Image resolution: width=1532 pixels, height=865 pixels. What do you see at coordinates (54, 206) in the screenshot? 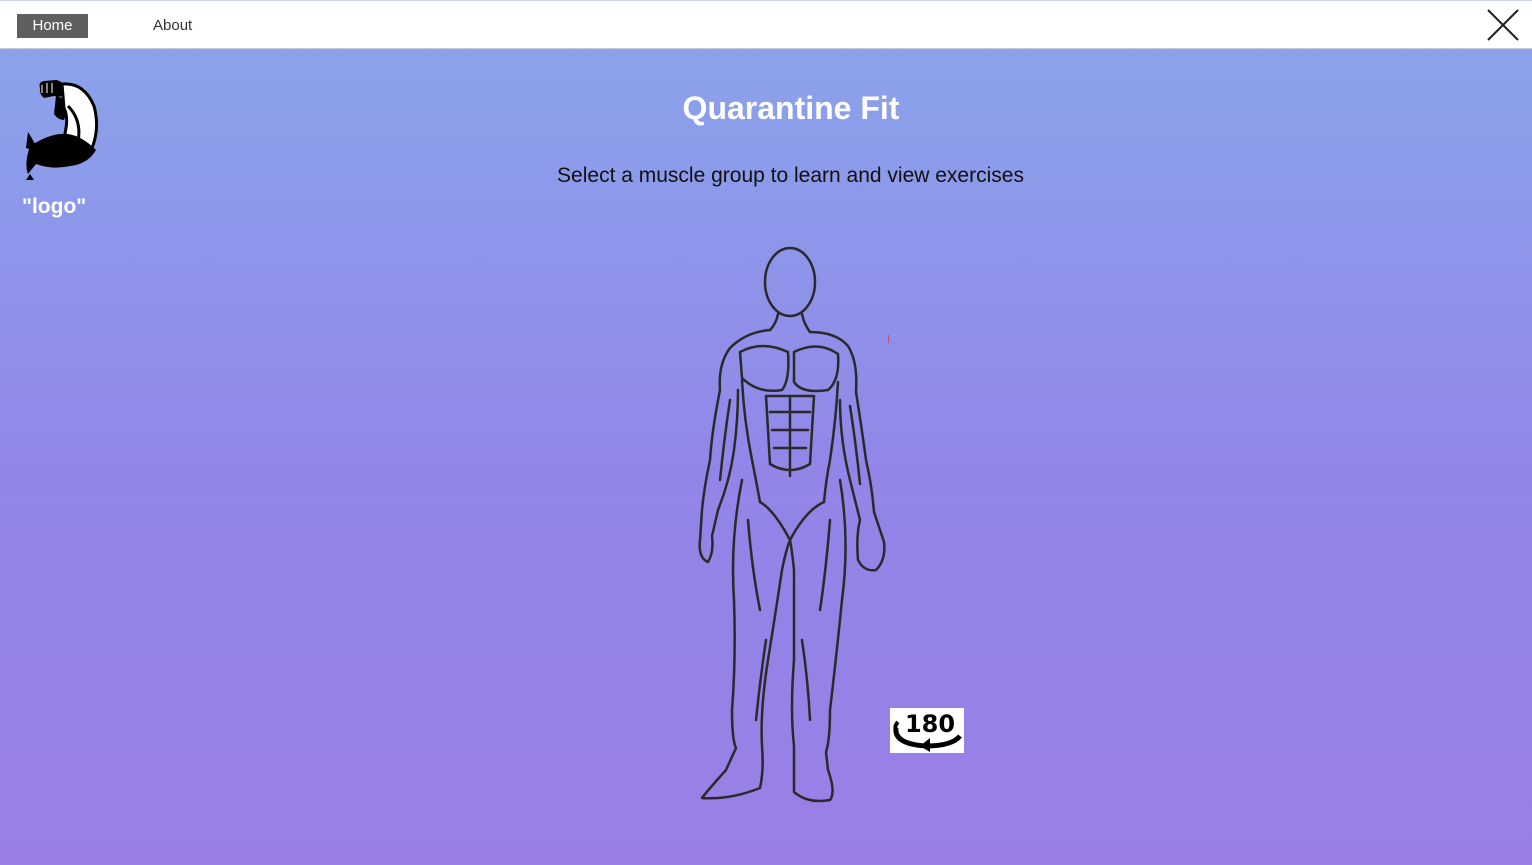
I see `logo-label: "logo"` at bounding box center [54, 206].